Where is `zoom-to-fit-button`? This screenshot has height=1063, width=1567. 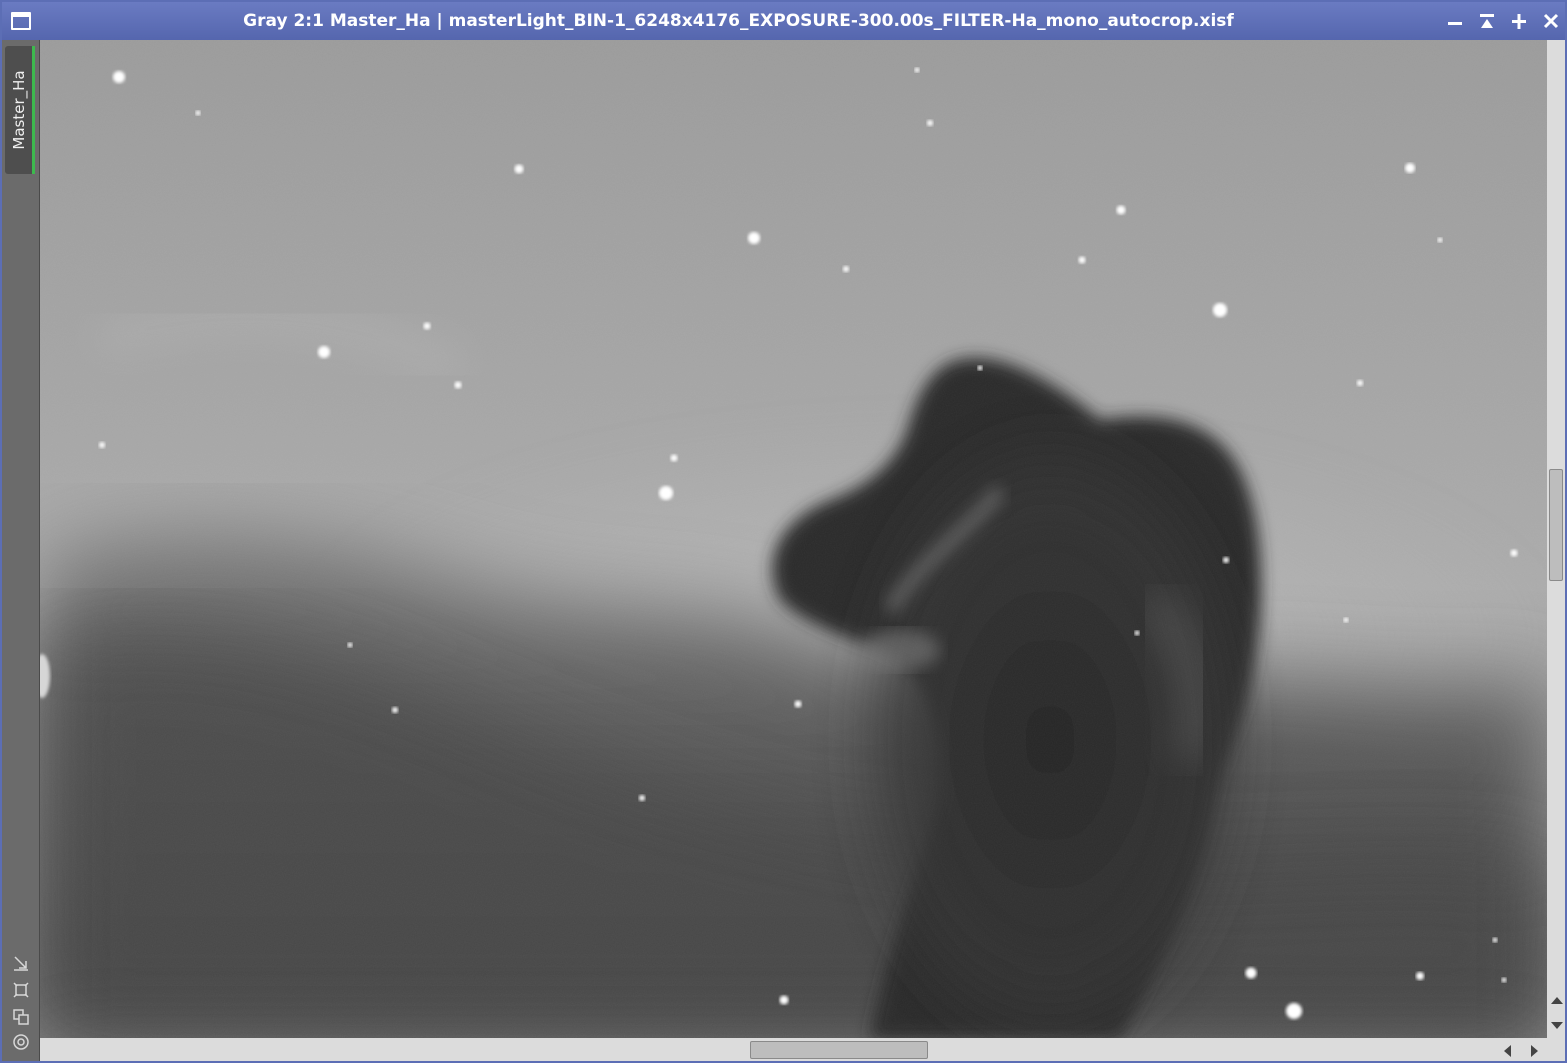 zoom-to-fit-button is located at coordinates (21, 990).